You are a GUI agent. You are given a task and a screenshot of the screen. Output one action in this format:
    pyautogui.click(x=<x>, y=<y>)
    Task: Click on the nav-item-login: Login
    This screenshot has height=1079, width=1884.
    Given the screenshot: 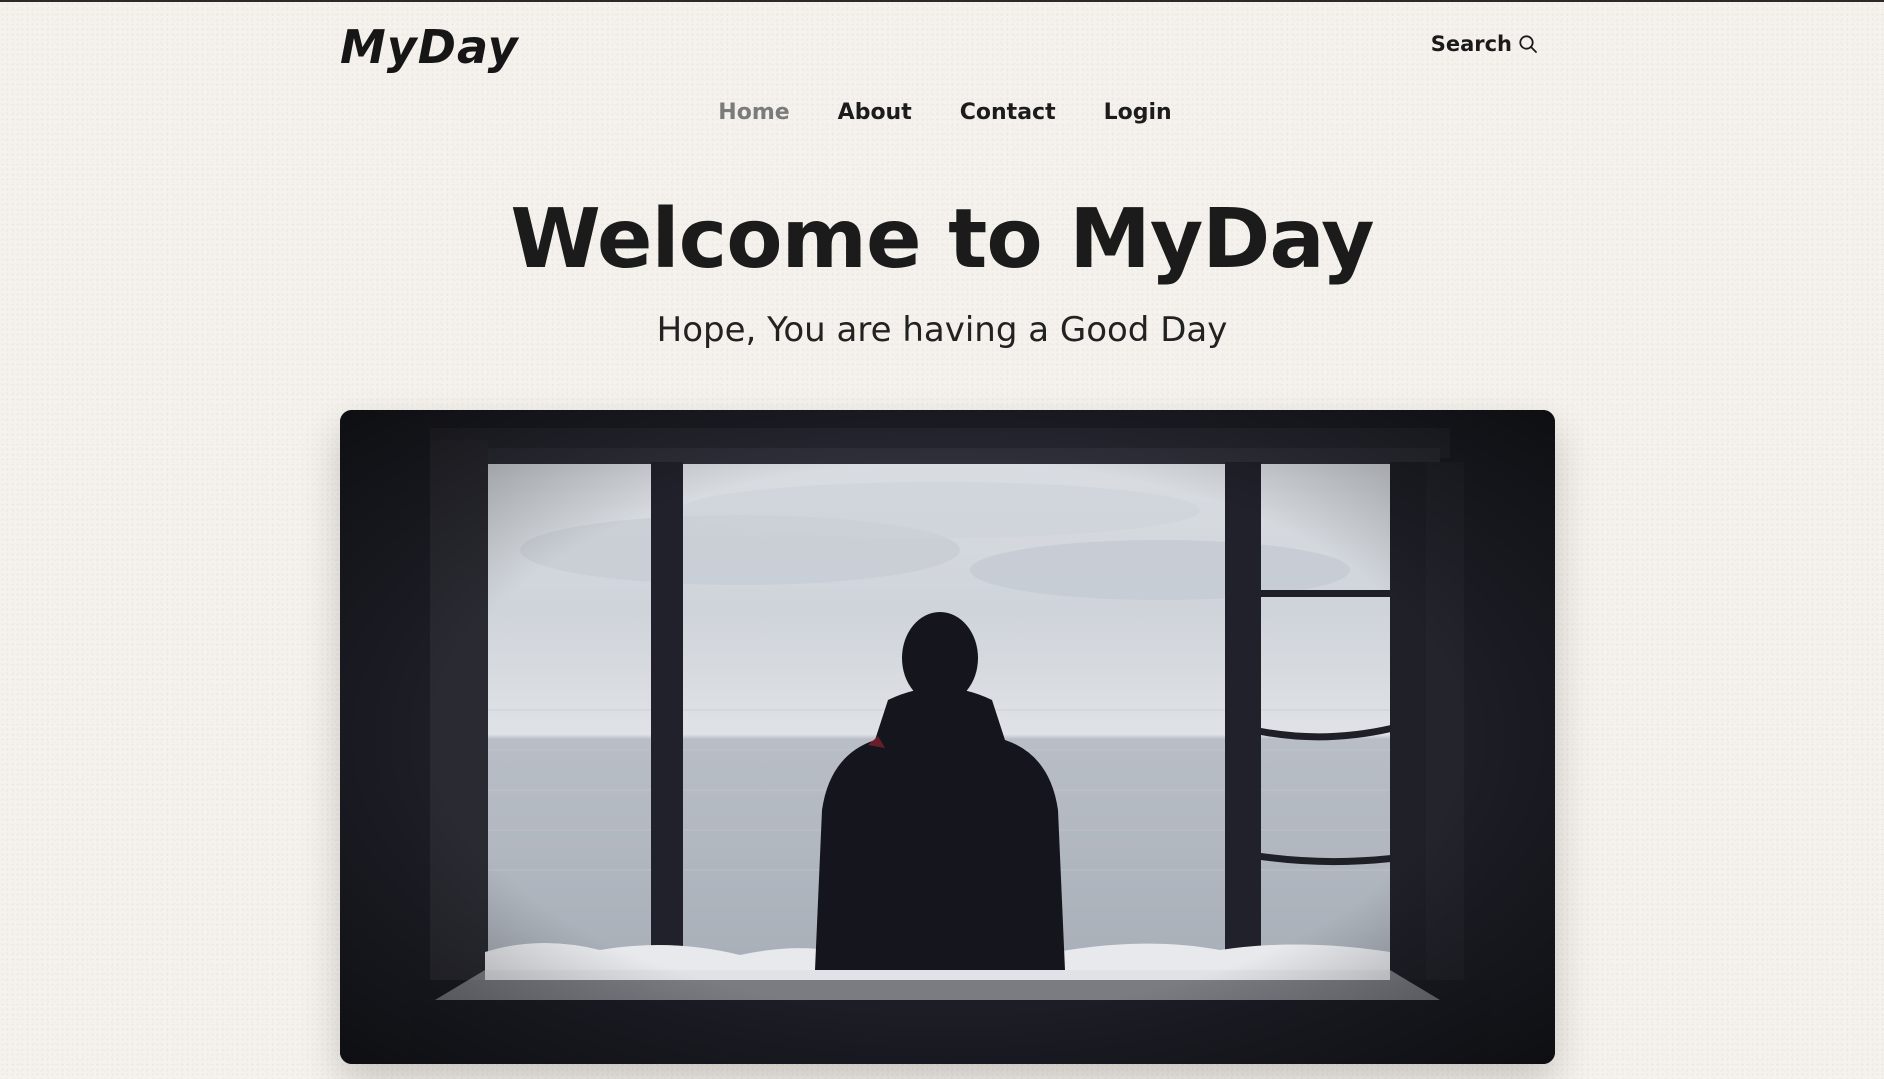 What is the action you would take?
    pyautogui.click(x=1138, y=112)
    